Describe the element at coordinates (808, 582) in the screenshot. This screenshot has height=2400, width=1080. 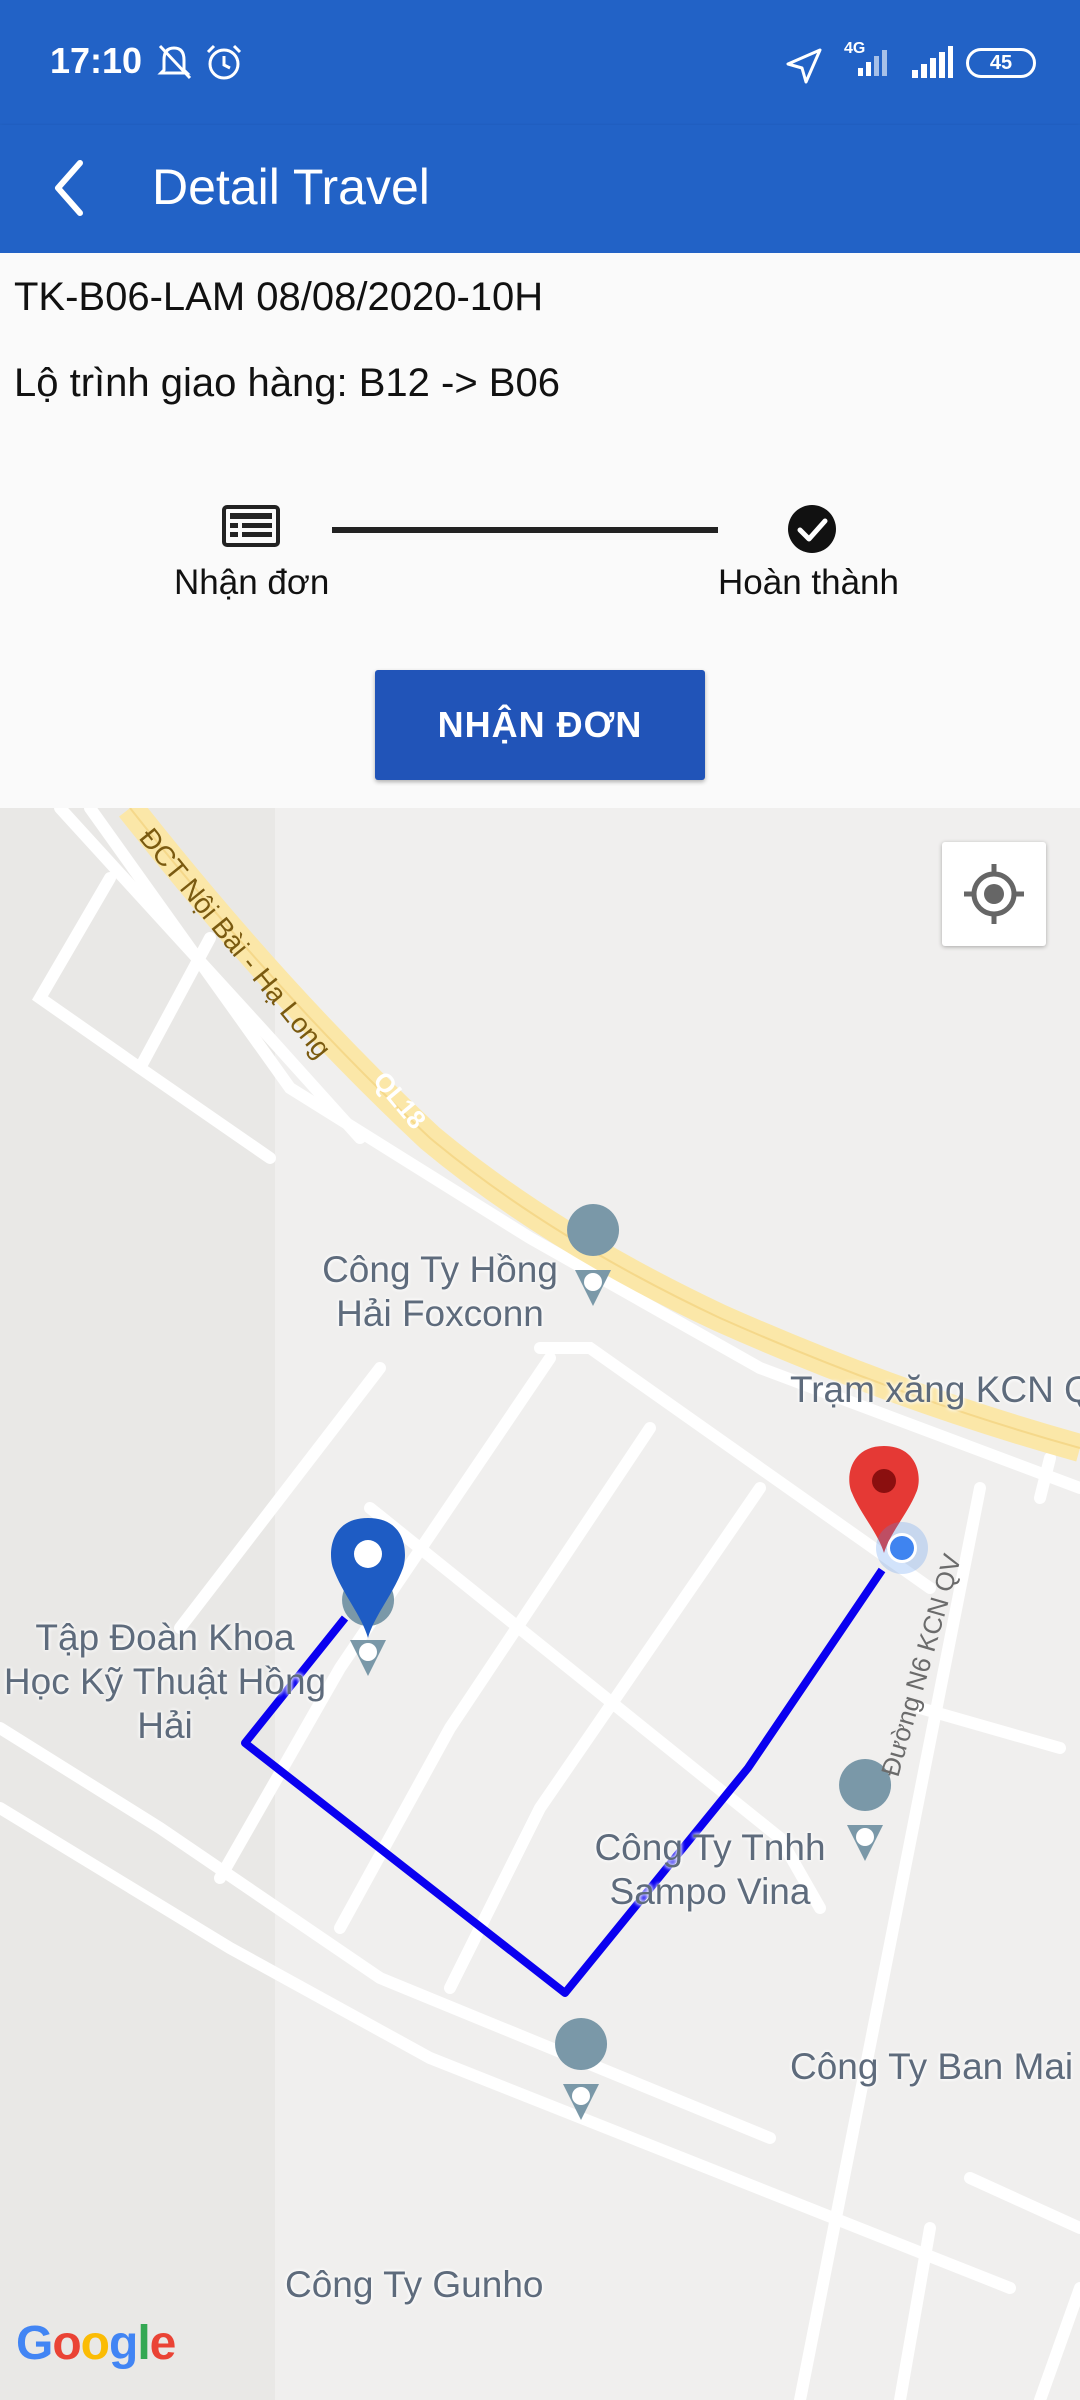
I see `step-label-completed: Hoàn thành` at that location.